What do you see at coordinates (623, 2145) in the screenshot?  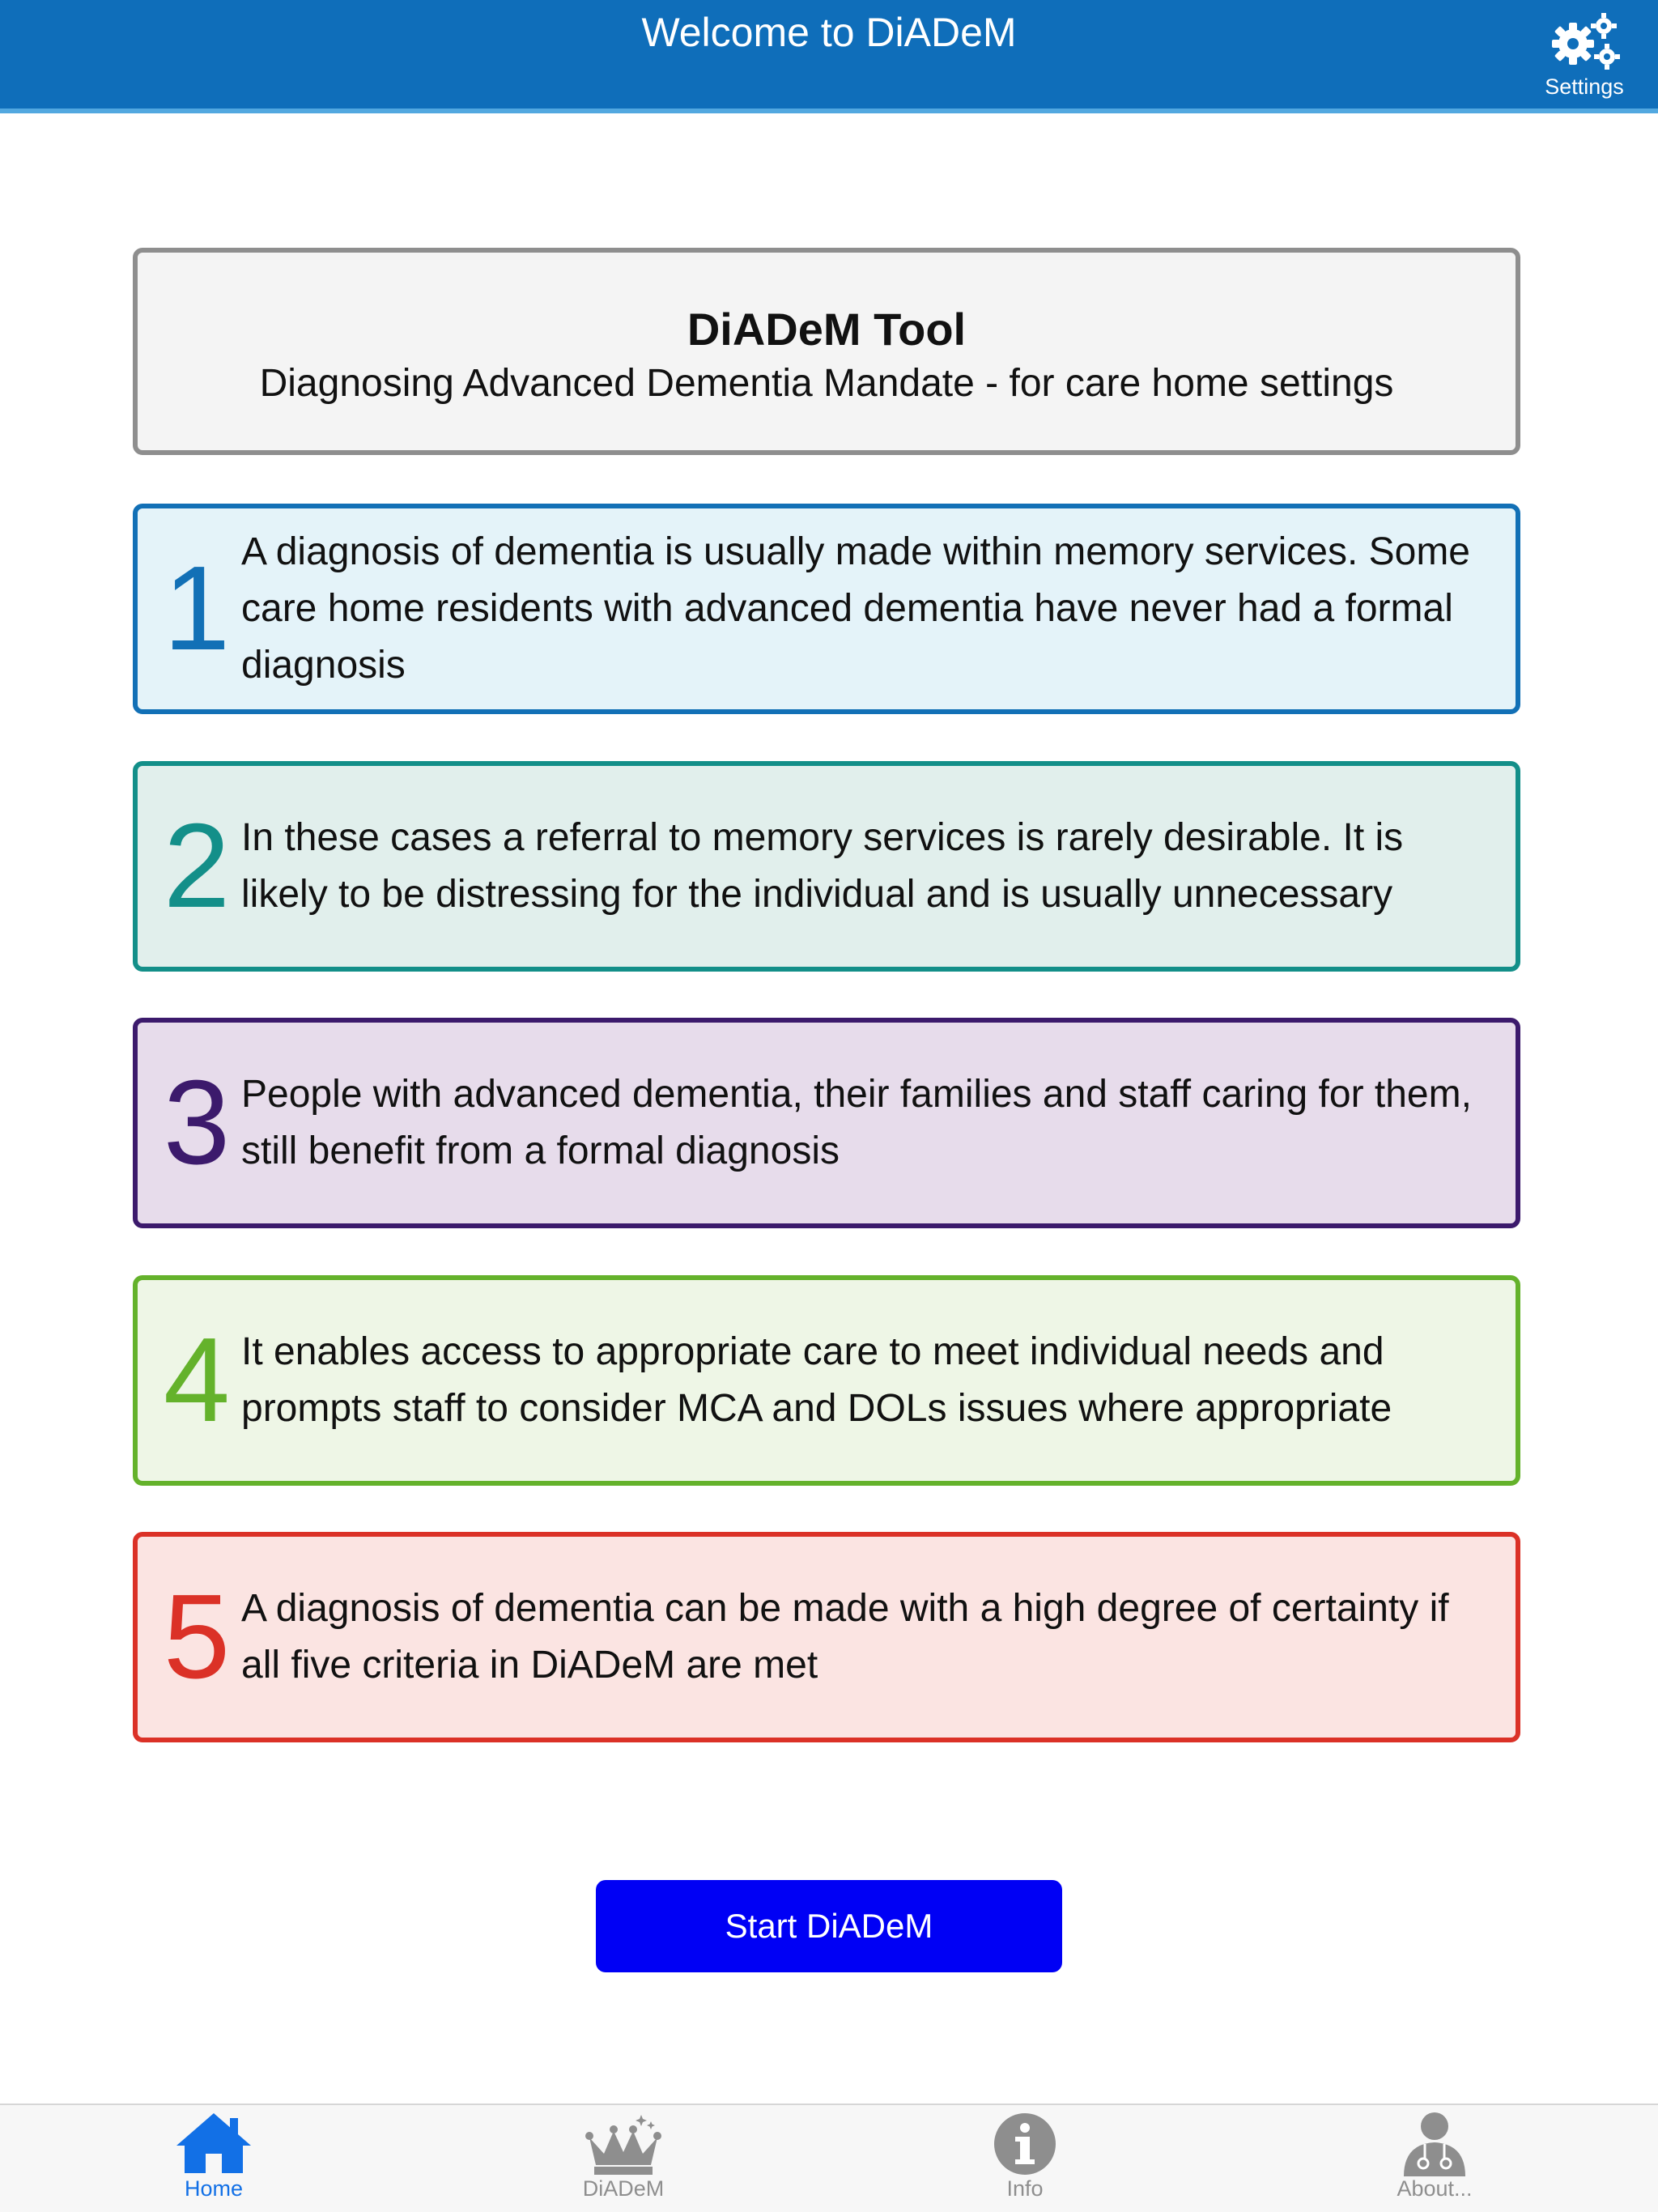 I see `crown-icon` at bounding box center [623, 2145].